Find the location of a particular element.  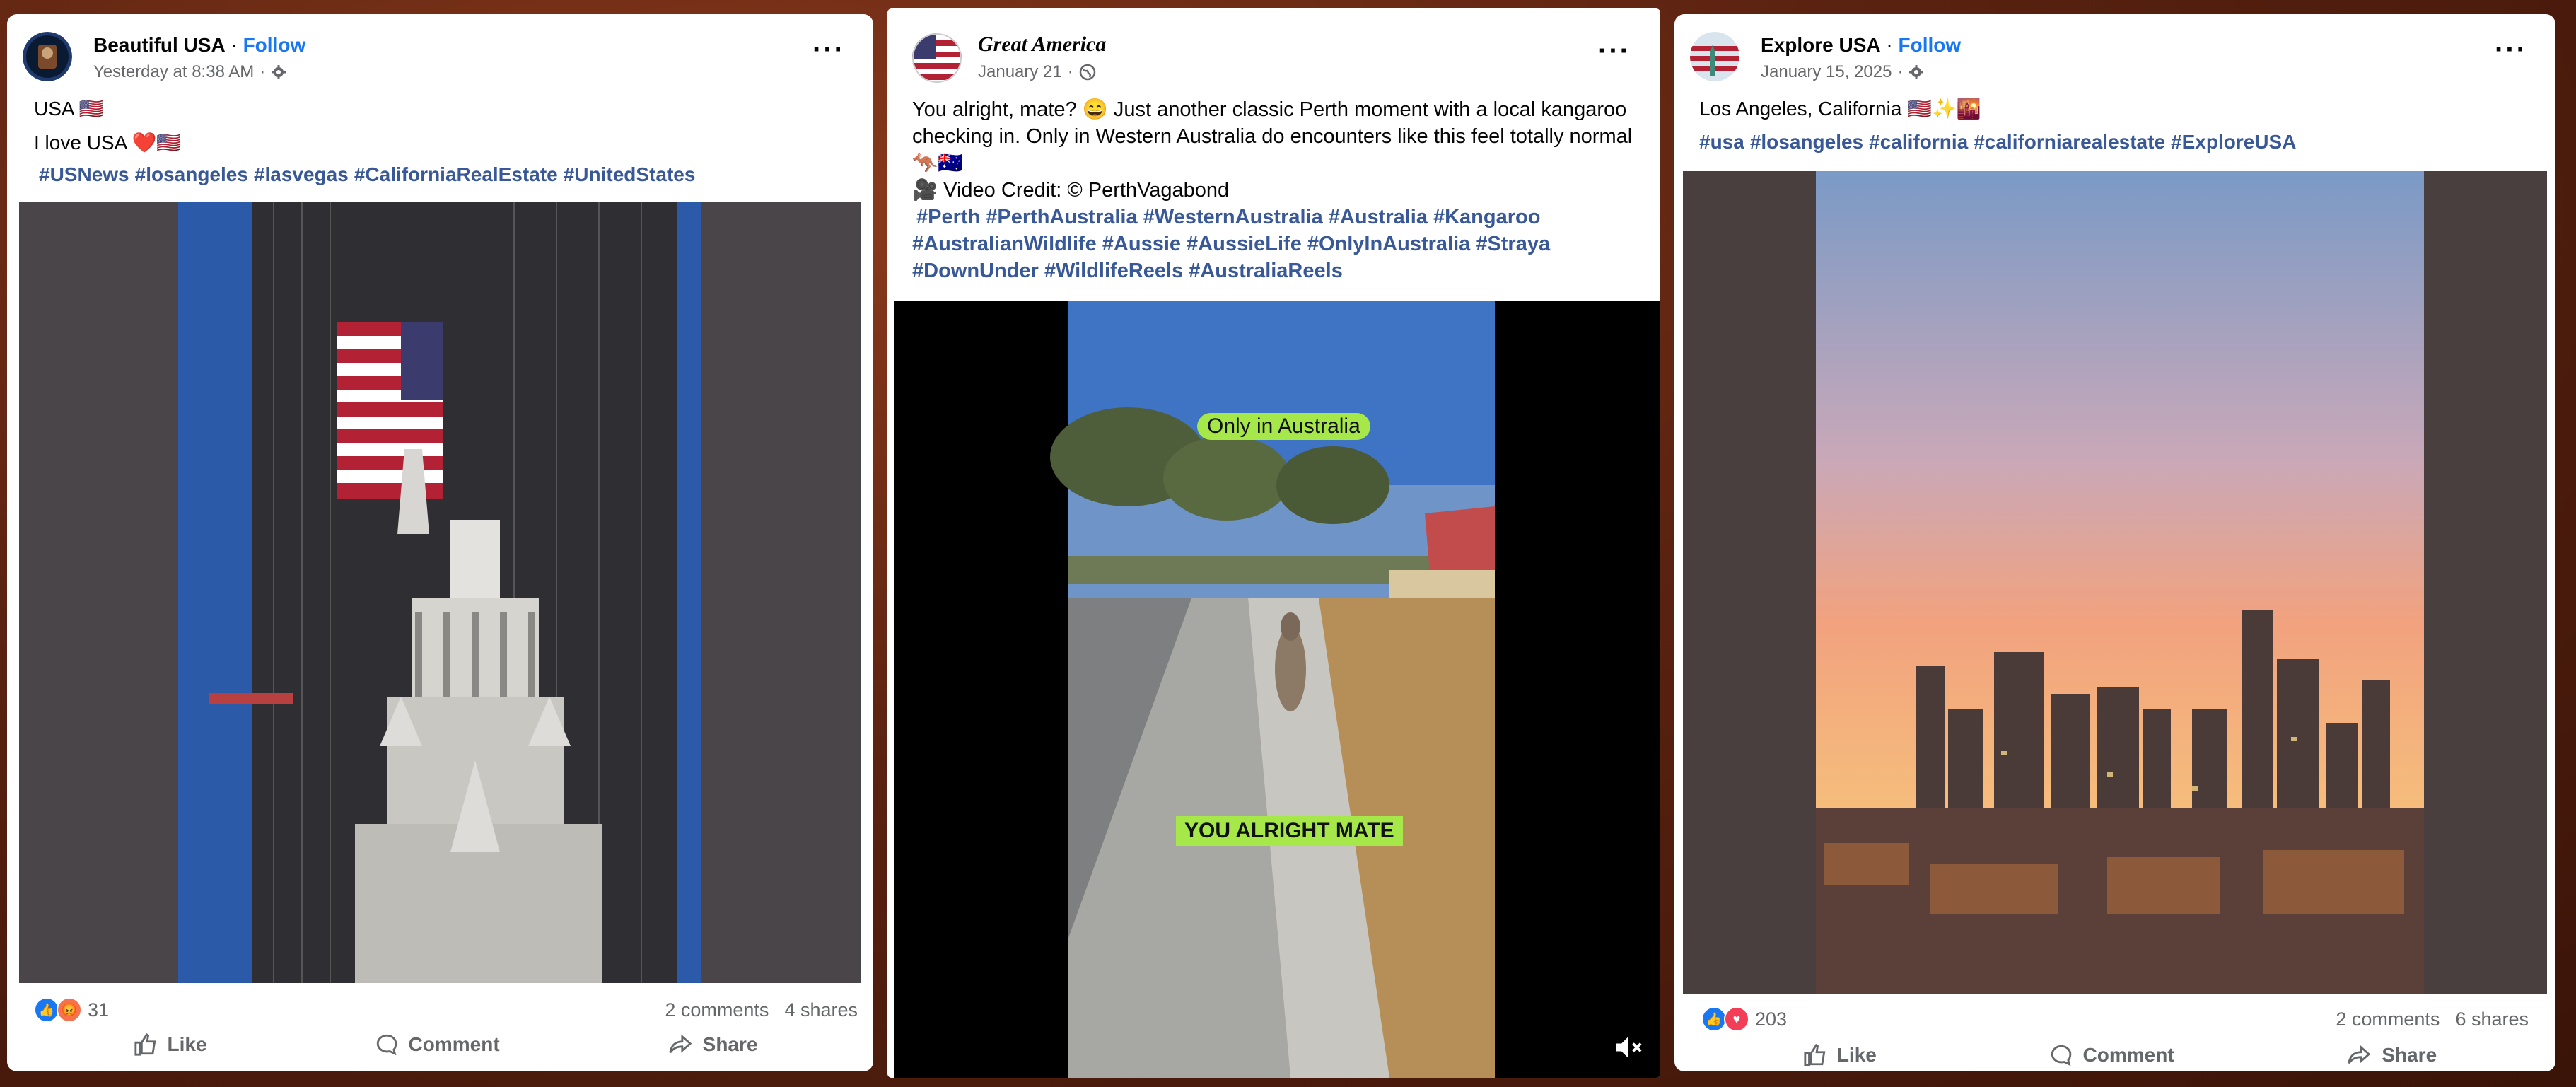

hashtag-link: #AustralianWildlife is located at coordinates (1005, 244).